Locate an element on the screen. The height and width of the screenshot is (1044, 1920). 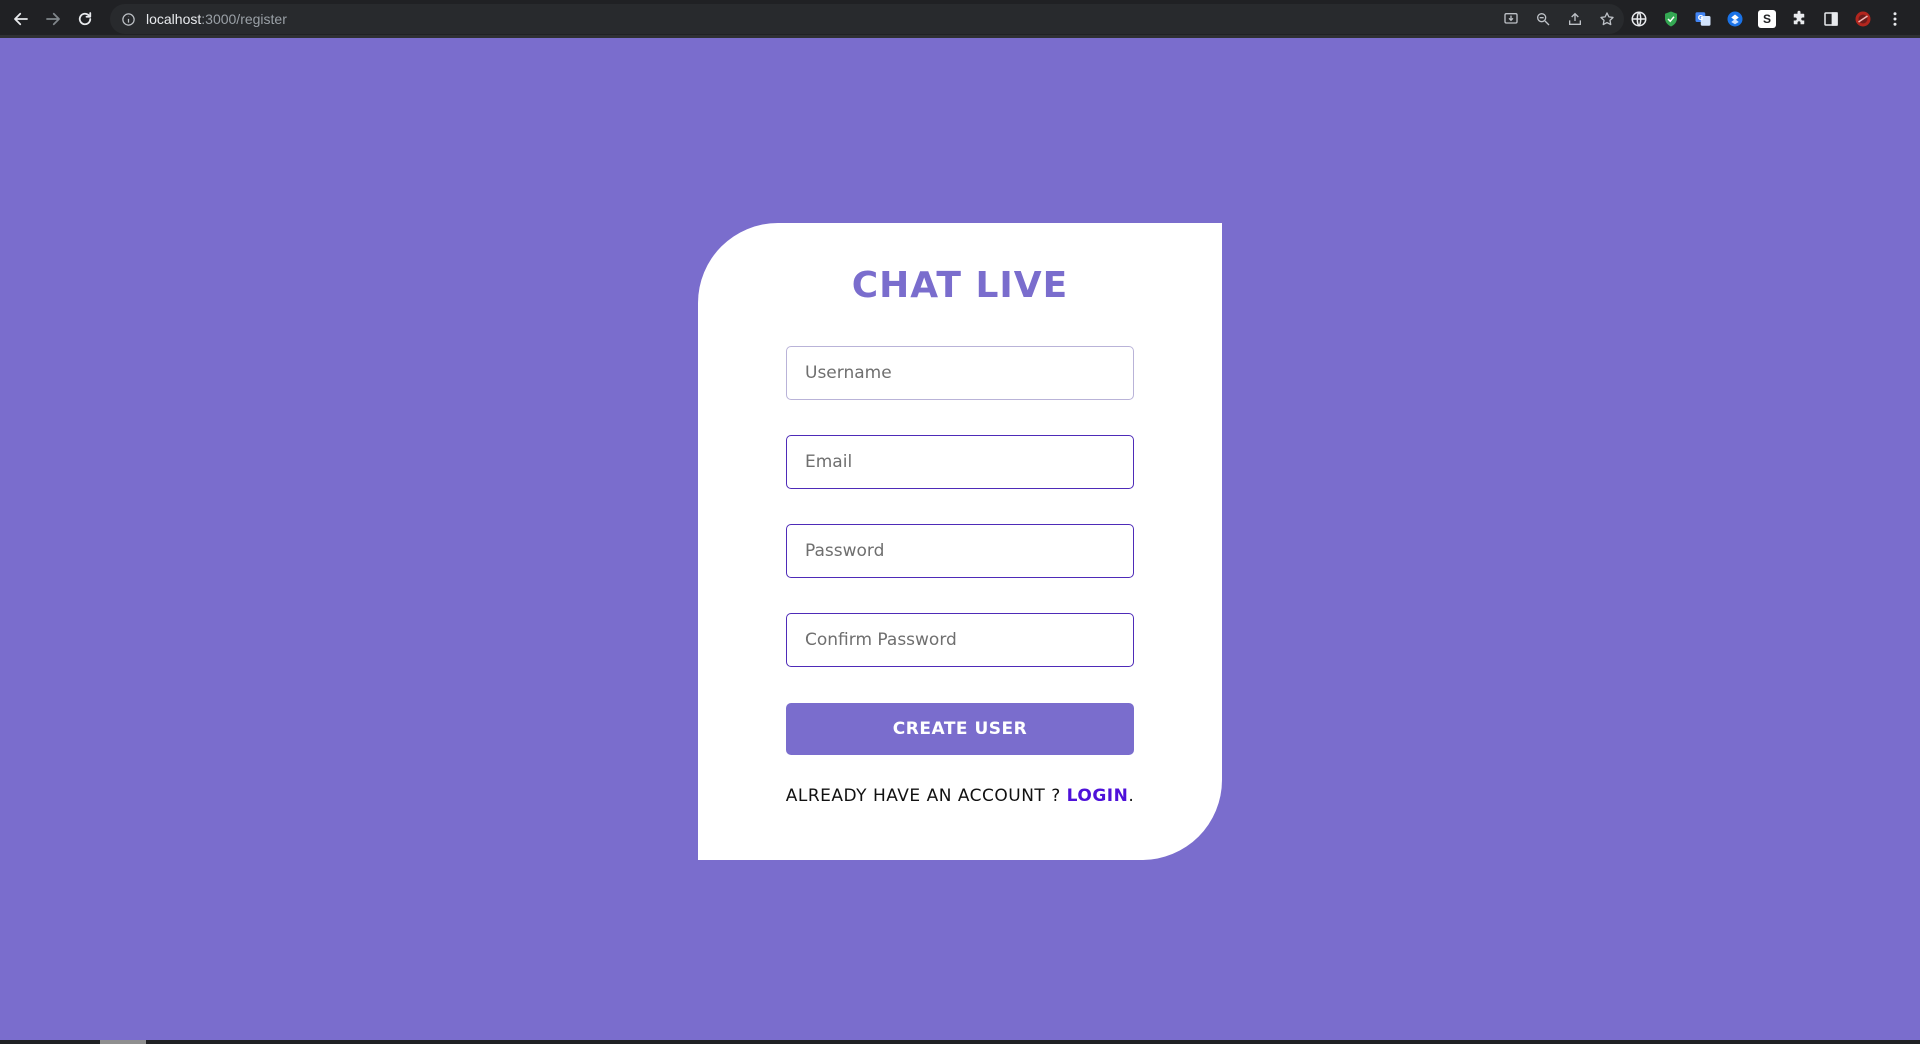
reload-button is located at coordinates (85, 19).